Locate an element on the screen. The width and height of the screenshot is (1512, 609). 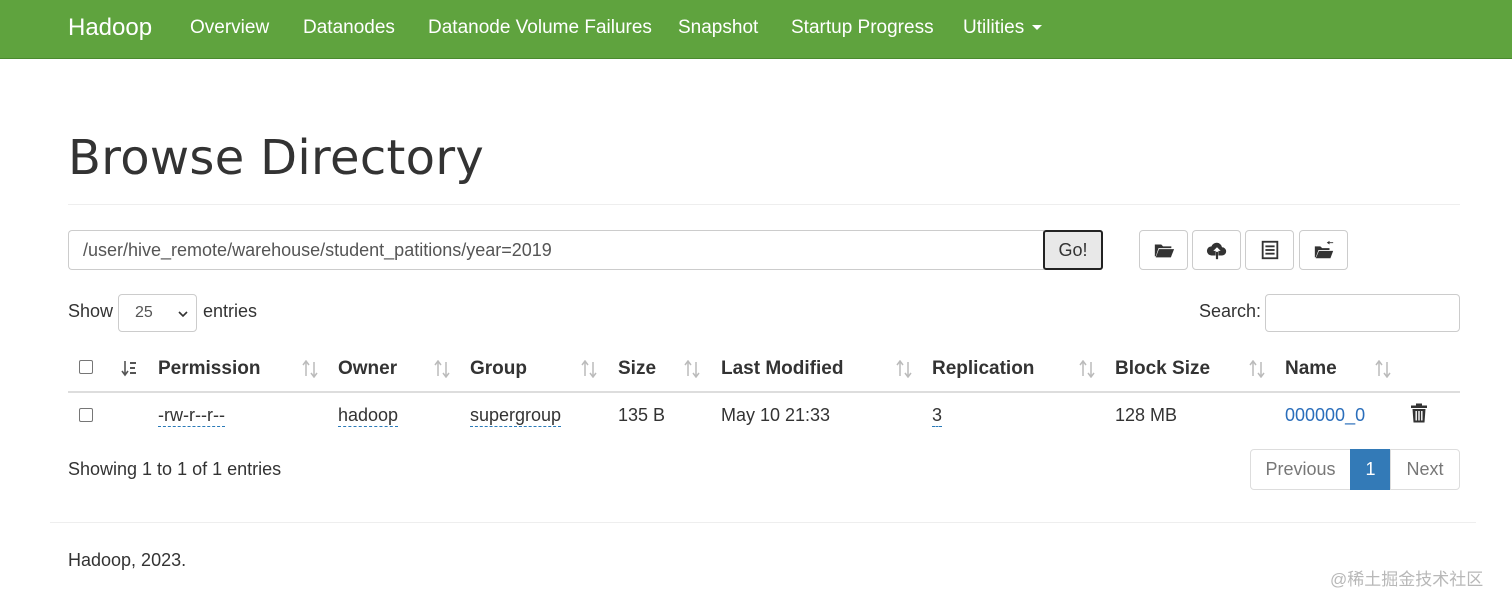
column-header-name: Name is located at coordinates (1311, 369).